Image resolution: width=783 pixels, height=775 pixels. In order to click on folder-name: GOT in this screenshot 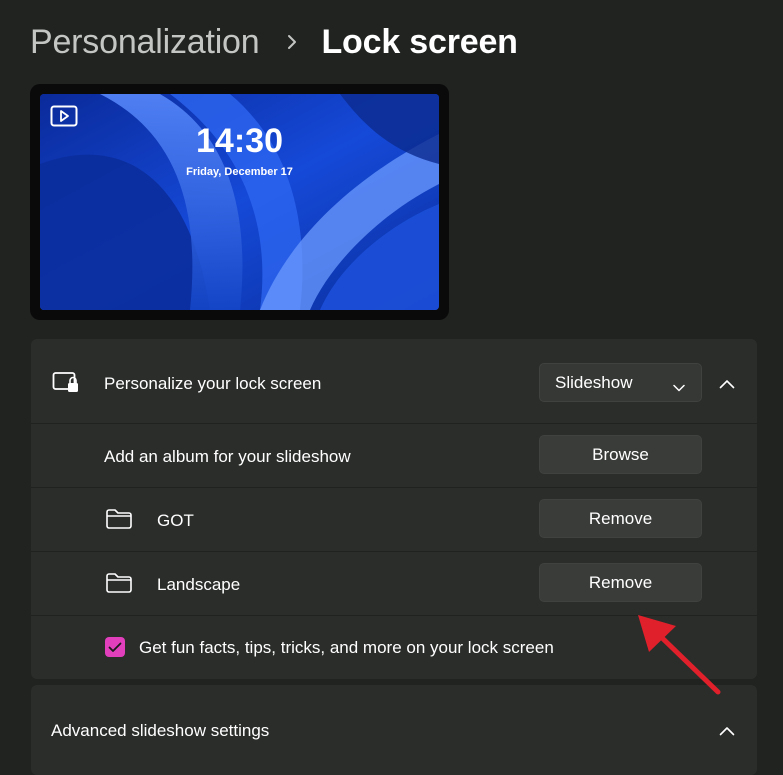, I will do `click(175, 520)`.